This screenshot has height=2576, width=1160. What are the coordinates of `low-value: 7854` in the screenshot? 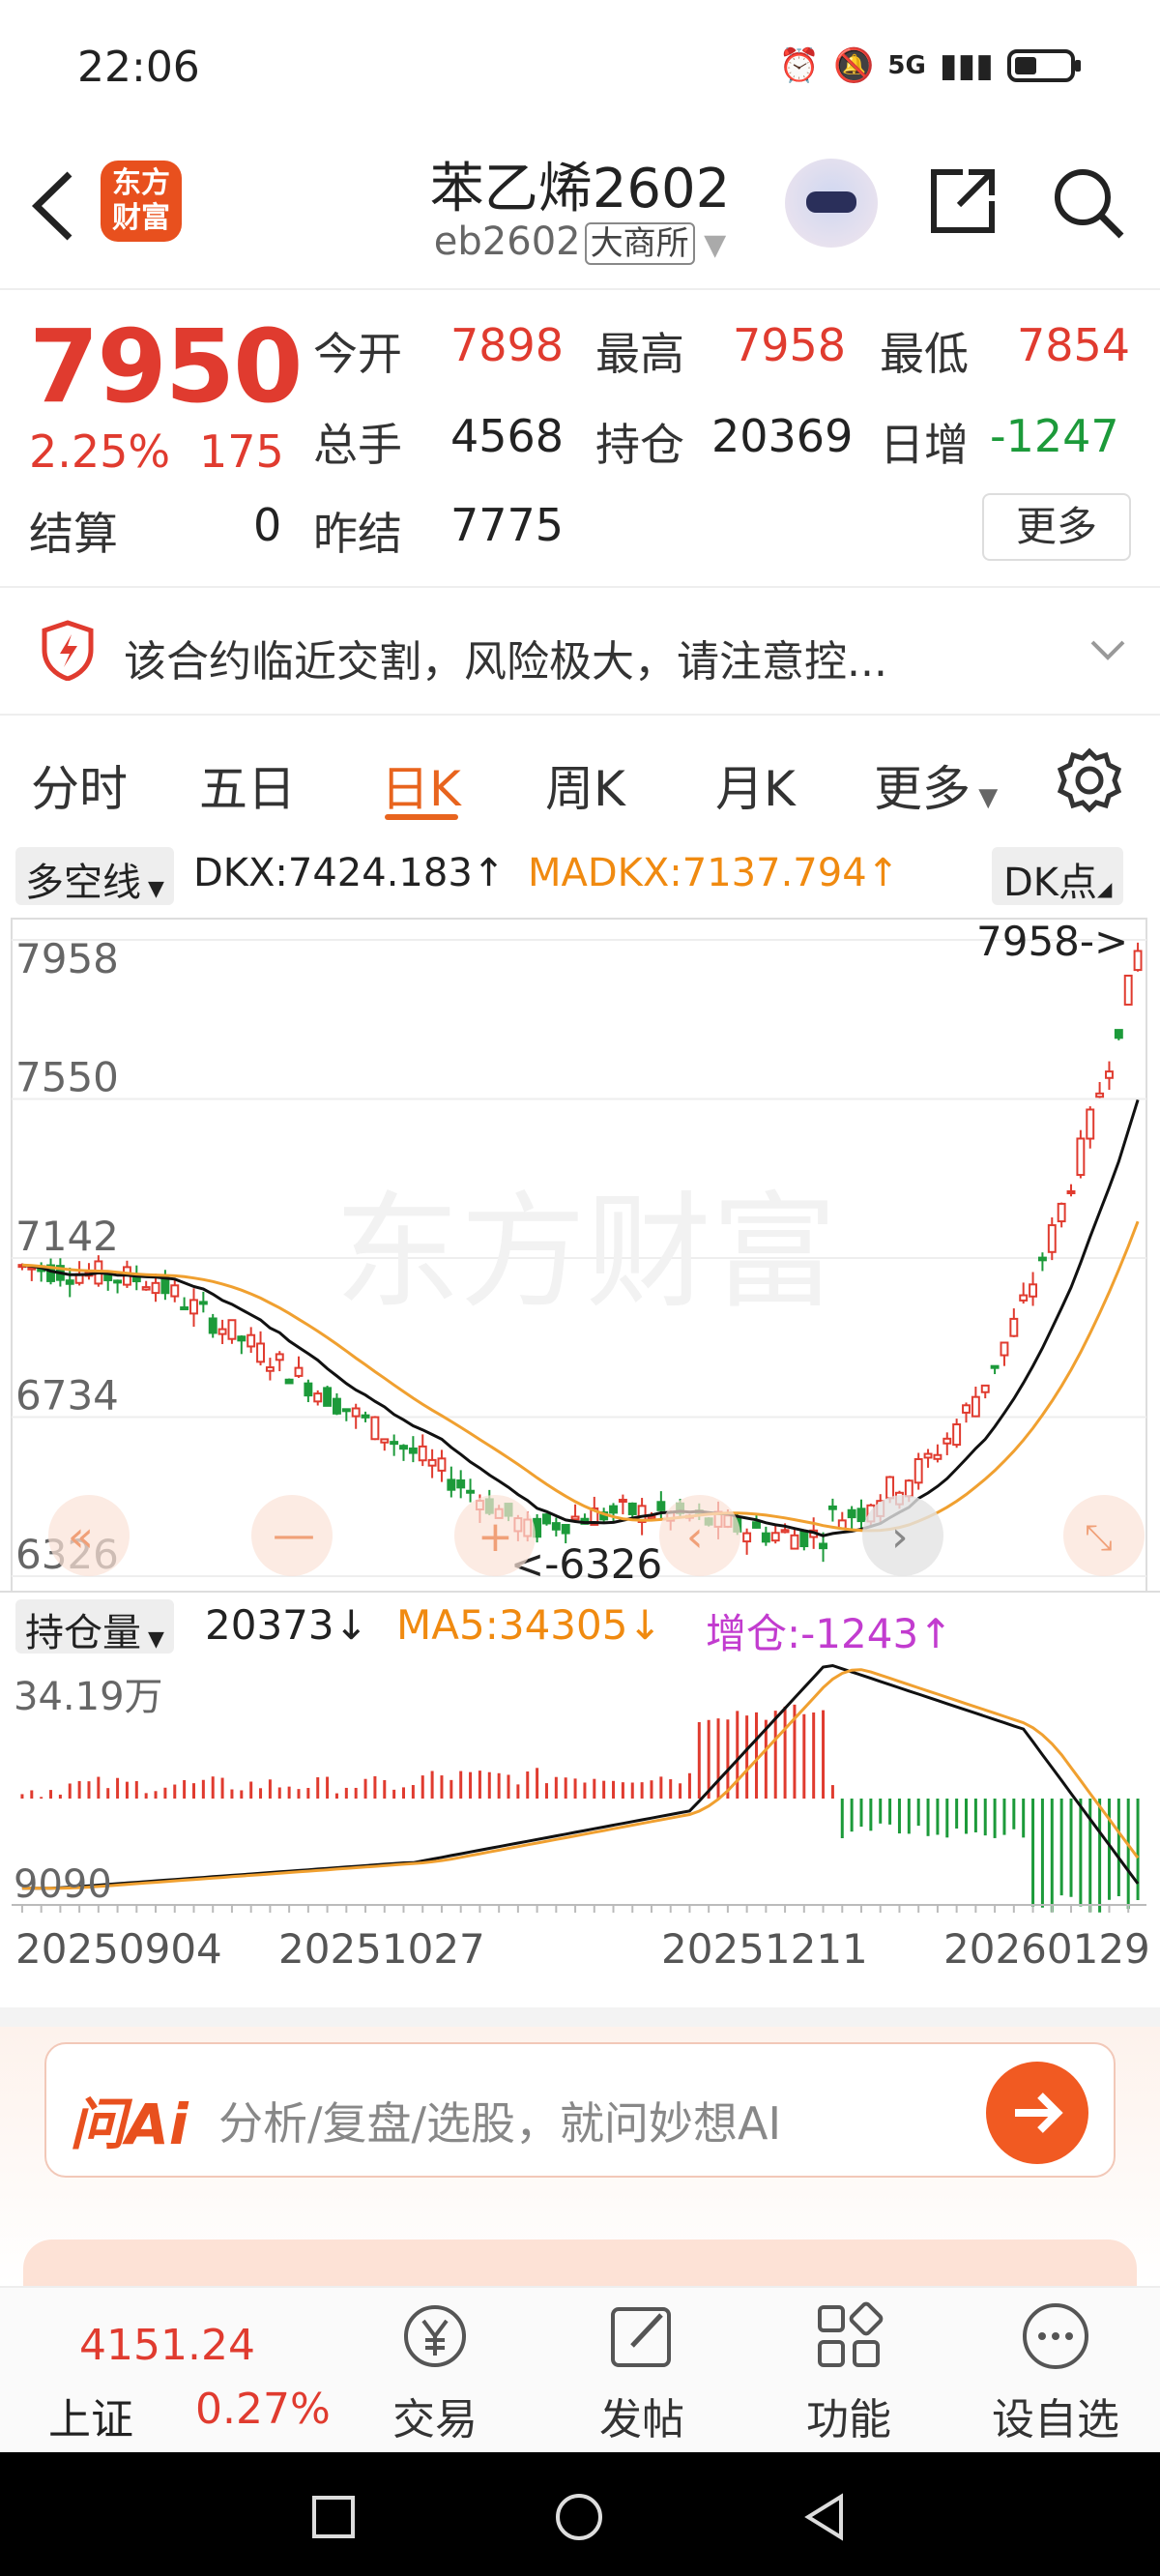 It's located at (1074, 345).